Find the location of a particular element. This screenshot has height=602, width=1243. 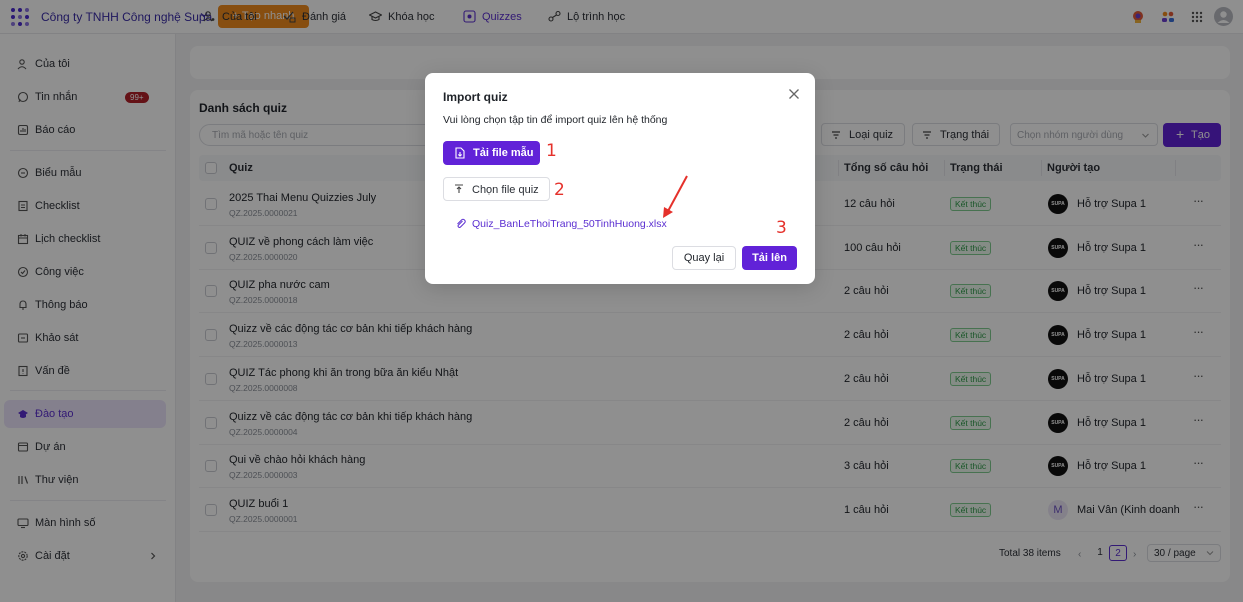

upload-icon is located at coordinates (459, 188).